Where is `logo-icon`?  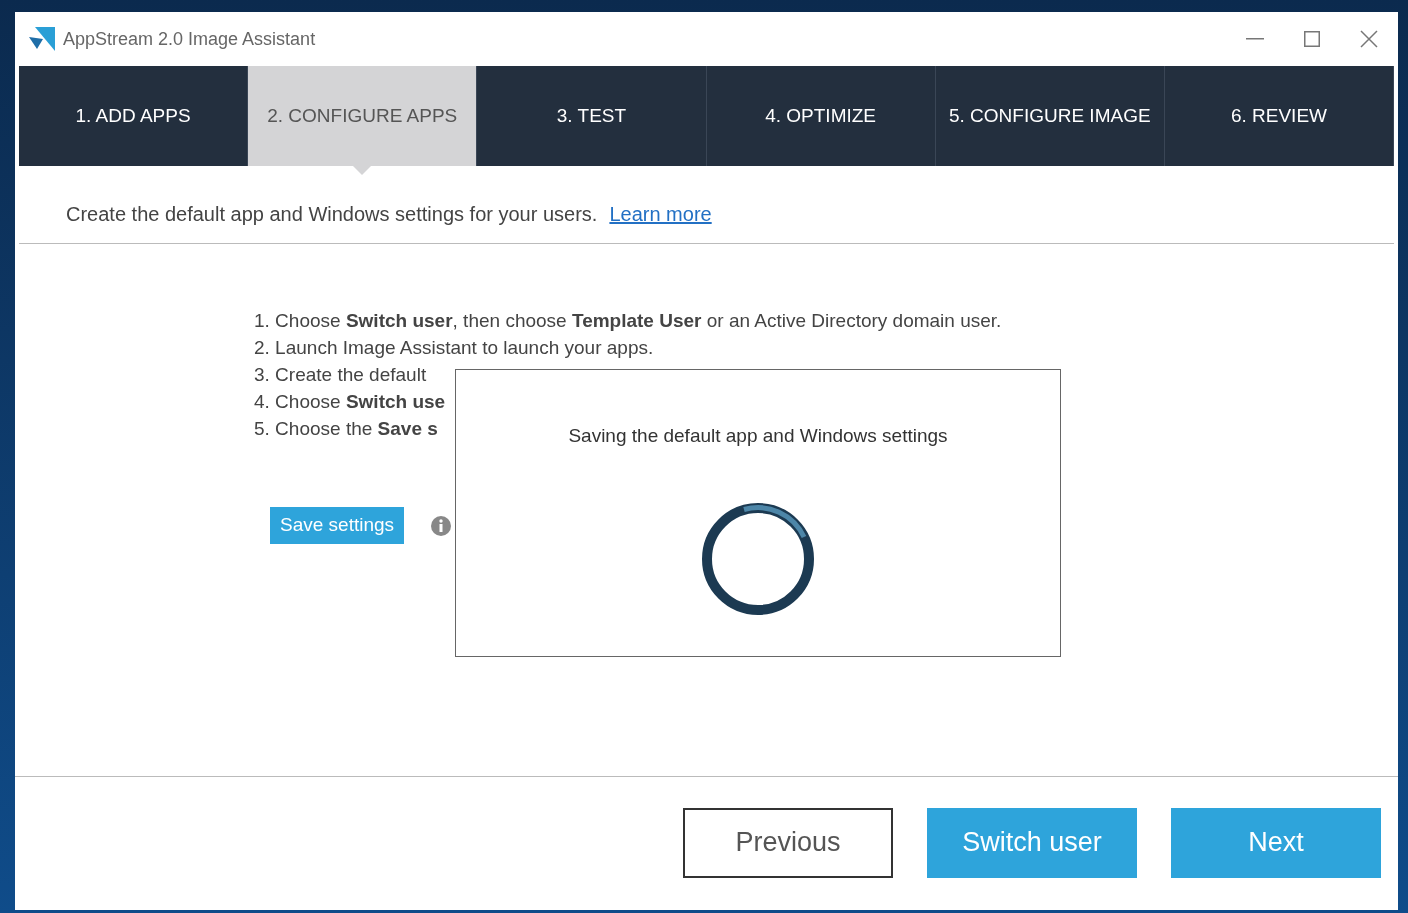 logo-icon is located at coordinates (42, 39).